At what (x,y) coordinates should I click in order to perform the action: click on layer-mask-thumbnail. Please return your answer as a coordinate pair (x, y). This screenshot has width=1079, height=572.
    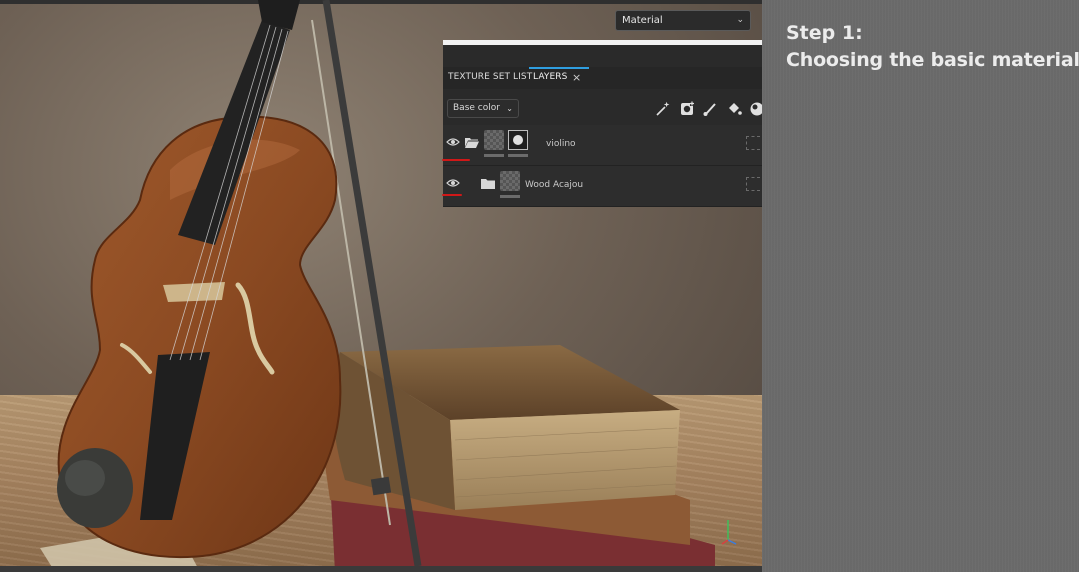
    Looking at the image, I should click on (518, 140).